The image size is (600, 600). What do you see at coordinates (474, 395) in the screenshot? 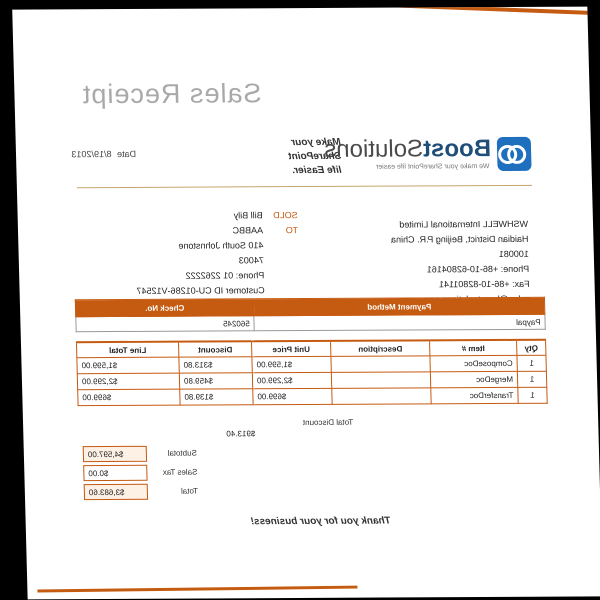
I see `item-cell: TransferDoc` at bounding box center [474, 395].